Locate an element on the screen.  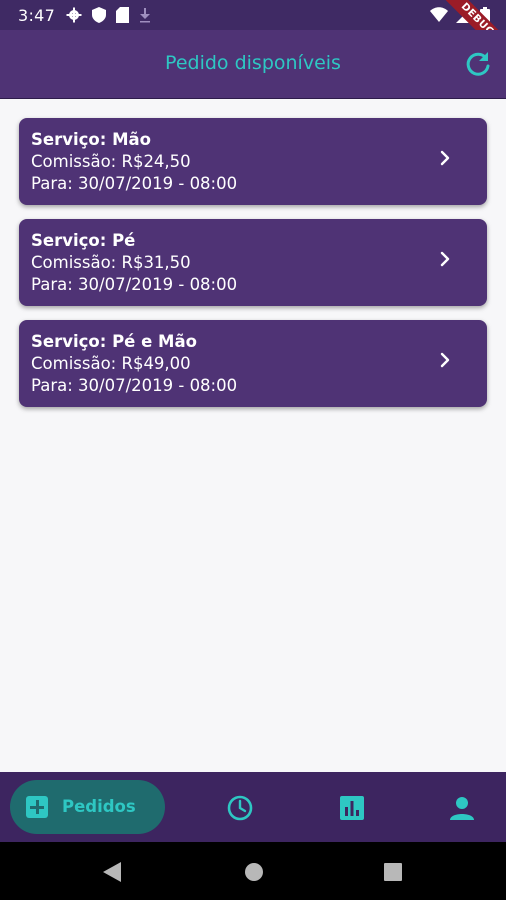
clock-icon is located at coordinates (240, 808).